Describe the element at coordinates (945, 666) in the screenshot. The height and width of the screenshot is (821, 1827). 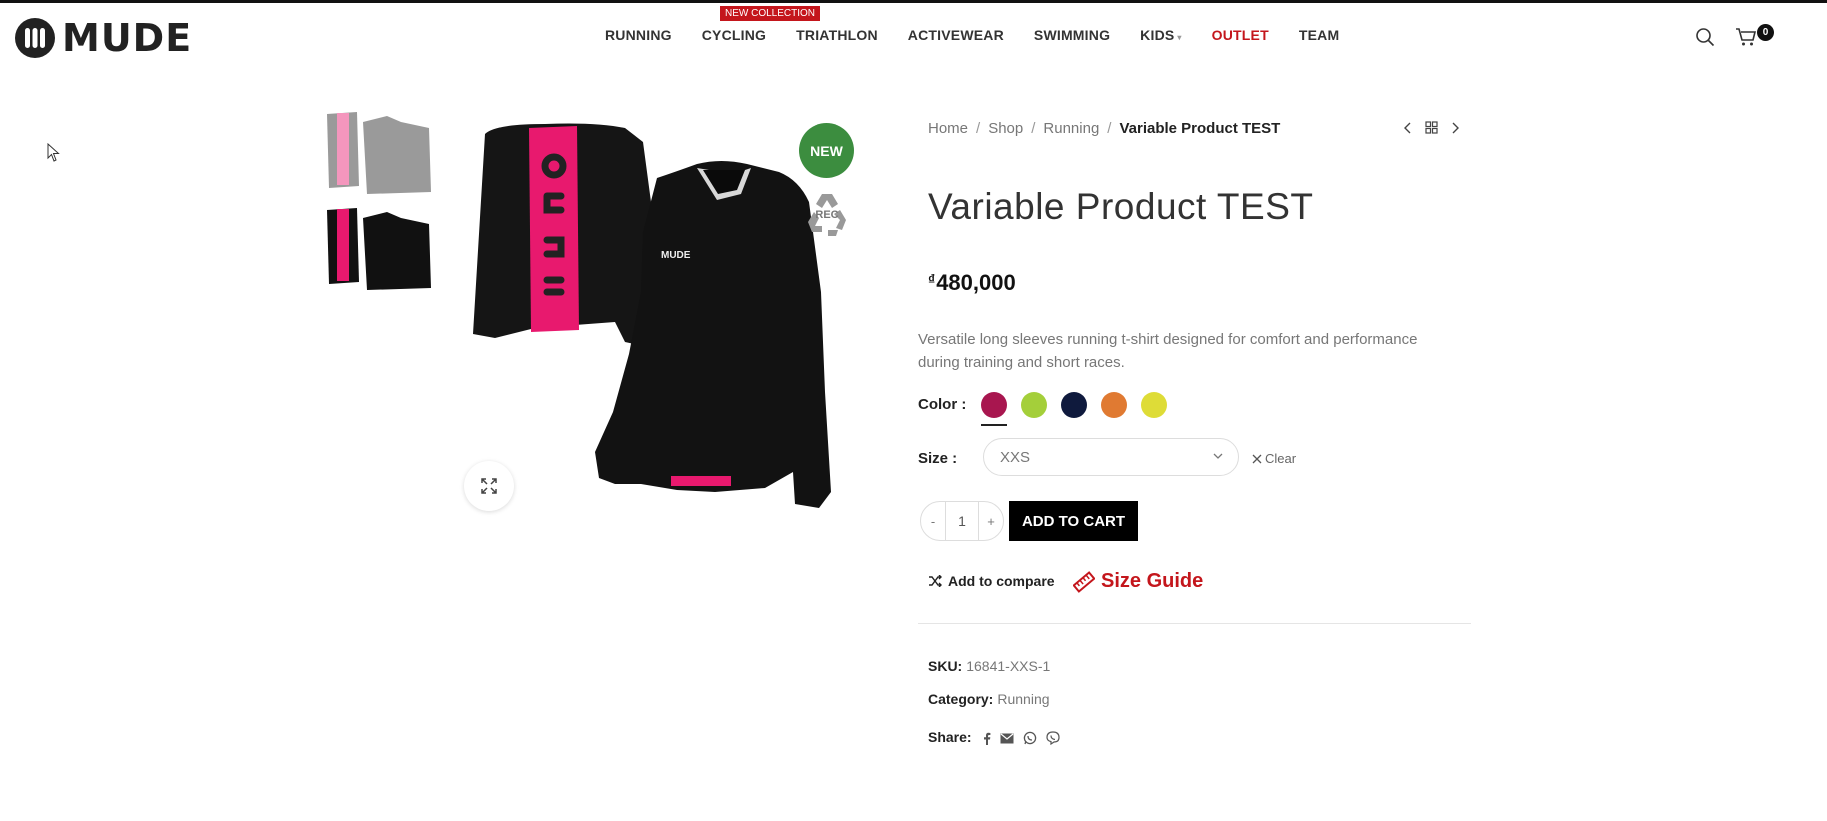
I see `sku-label: SKU:` at that location.